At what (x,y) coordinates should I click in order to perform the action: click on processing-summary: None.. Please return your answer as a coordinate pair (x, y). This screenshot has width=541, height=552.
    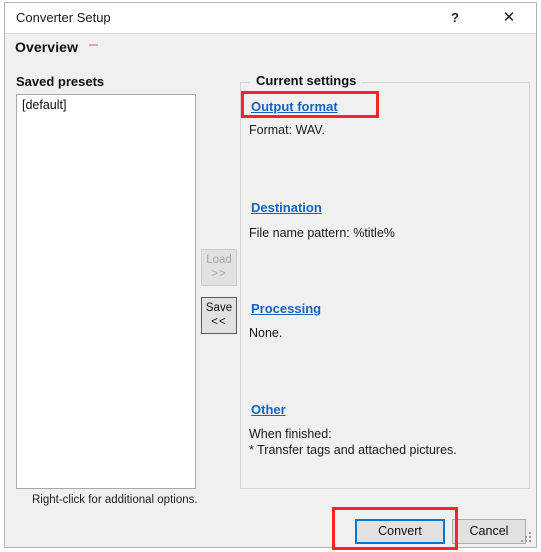
    Looking at the image, I should click on (266, 333).